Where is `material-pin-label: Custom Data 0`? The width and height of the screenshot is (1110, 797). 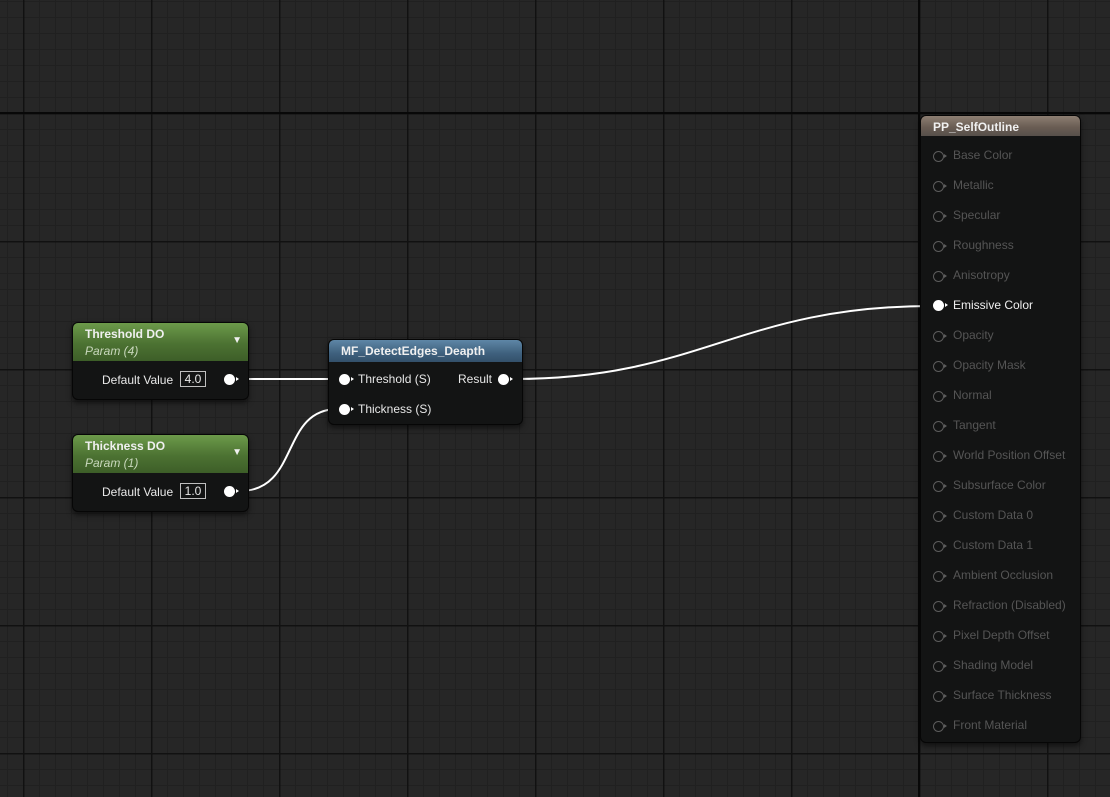 material-pin-label: Custom Data 0 is located at coordinates (993, 515).